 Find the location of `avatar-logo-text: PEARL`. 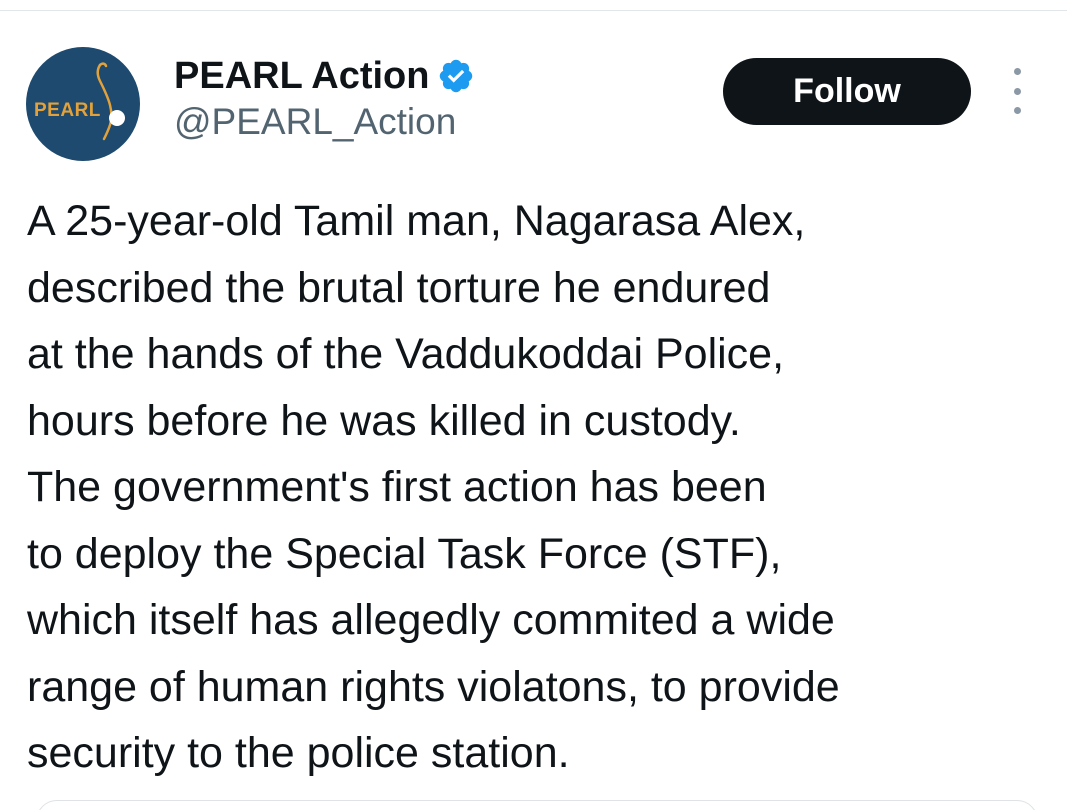

avatar-logo-text: PEARL is located at coordinates (67, 110).